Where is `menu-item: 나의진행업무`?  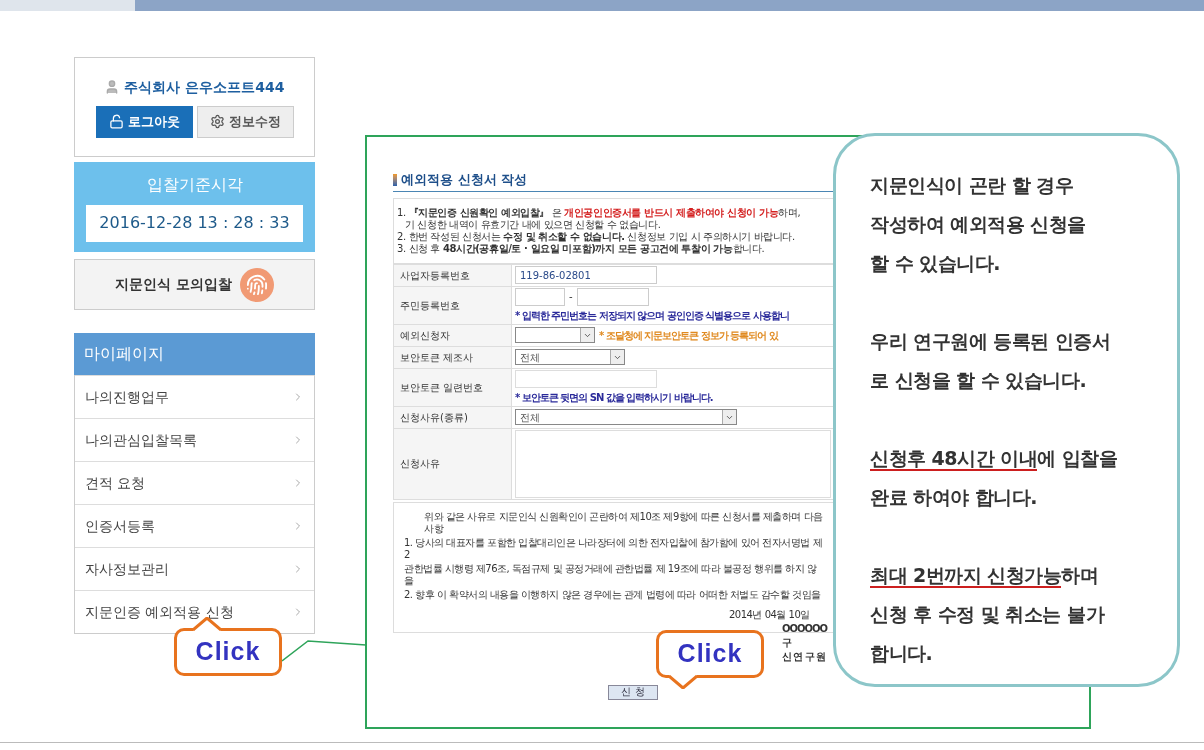 menu-item: 나의진행업무 is located at coordinates (194, 396).